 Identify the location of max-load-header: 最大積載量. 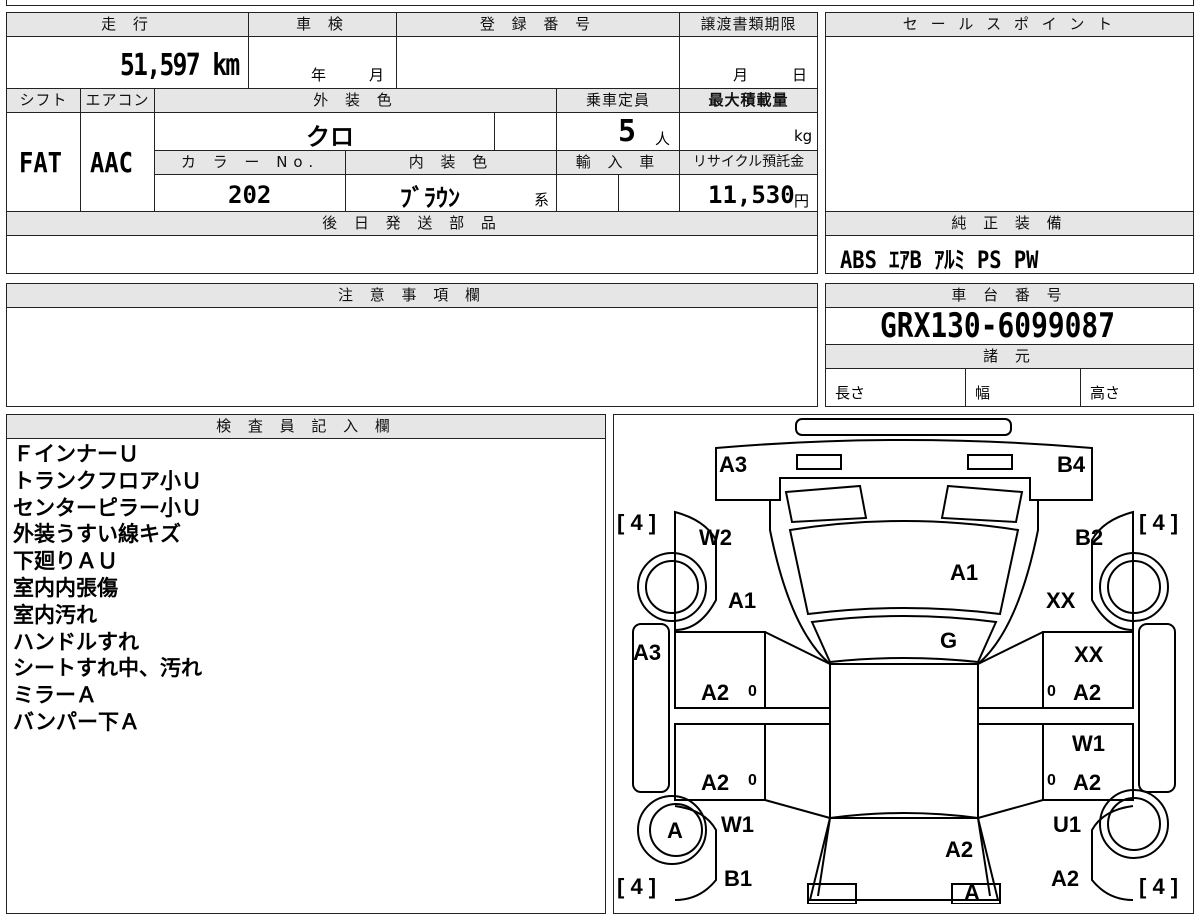
(748, 100).